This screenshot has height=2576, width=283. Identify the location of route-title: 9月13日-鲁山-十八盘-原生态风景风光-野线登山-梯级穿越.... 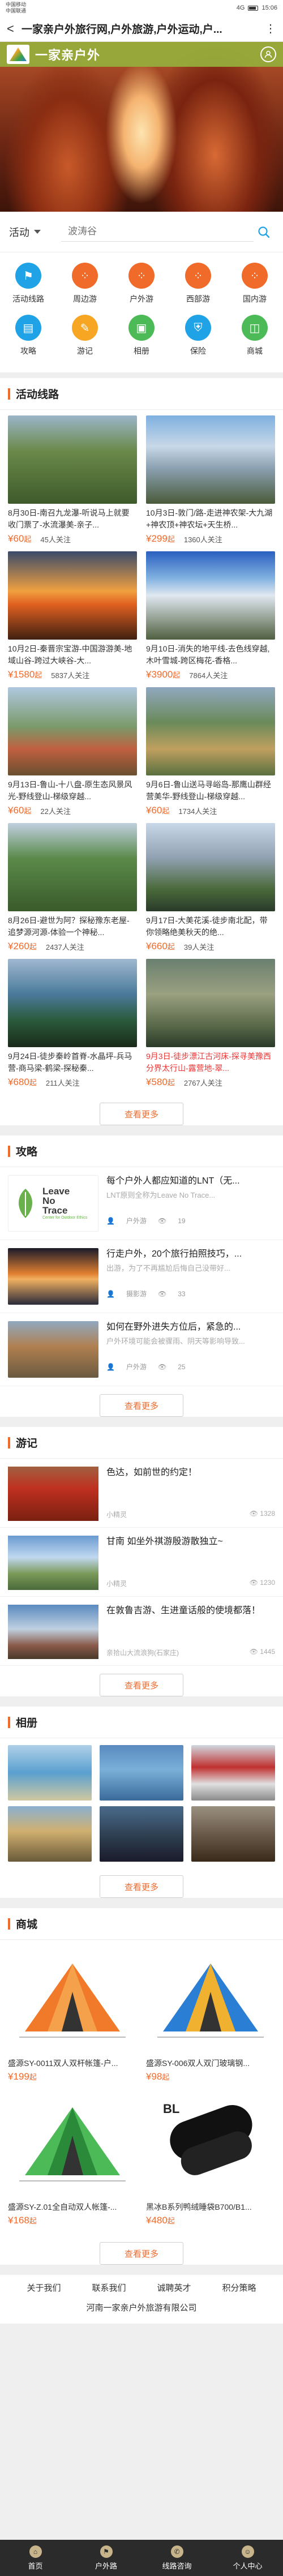
(70, 790).